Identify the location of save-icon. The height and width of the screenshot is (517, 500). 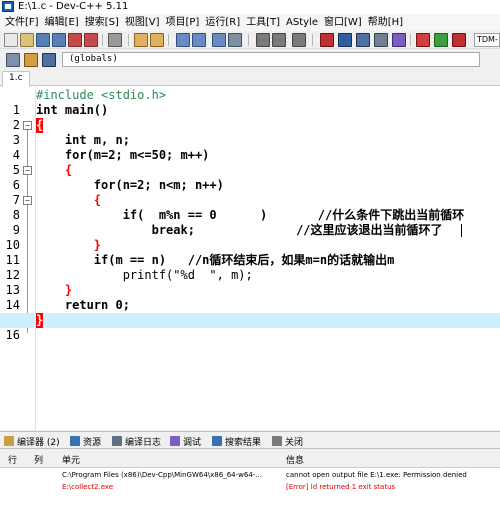
(43, 40).